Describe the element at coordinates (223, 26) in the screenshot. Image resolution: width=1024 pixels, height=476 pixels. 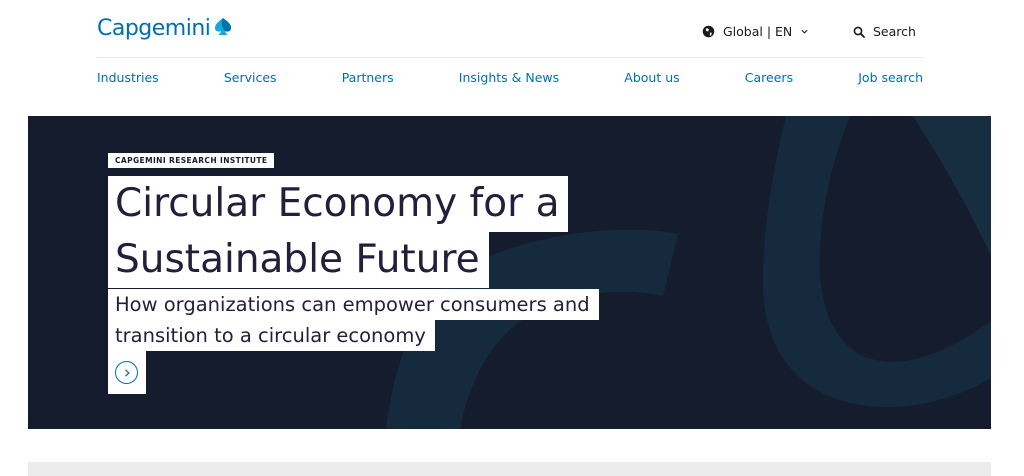
I see `spade-logo-icon` at that location.